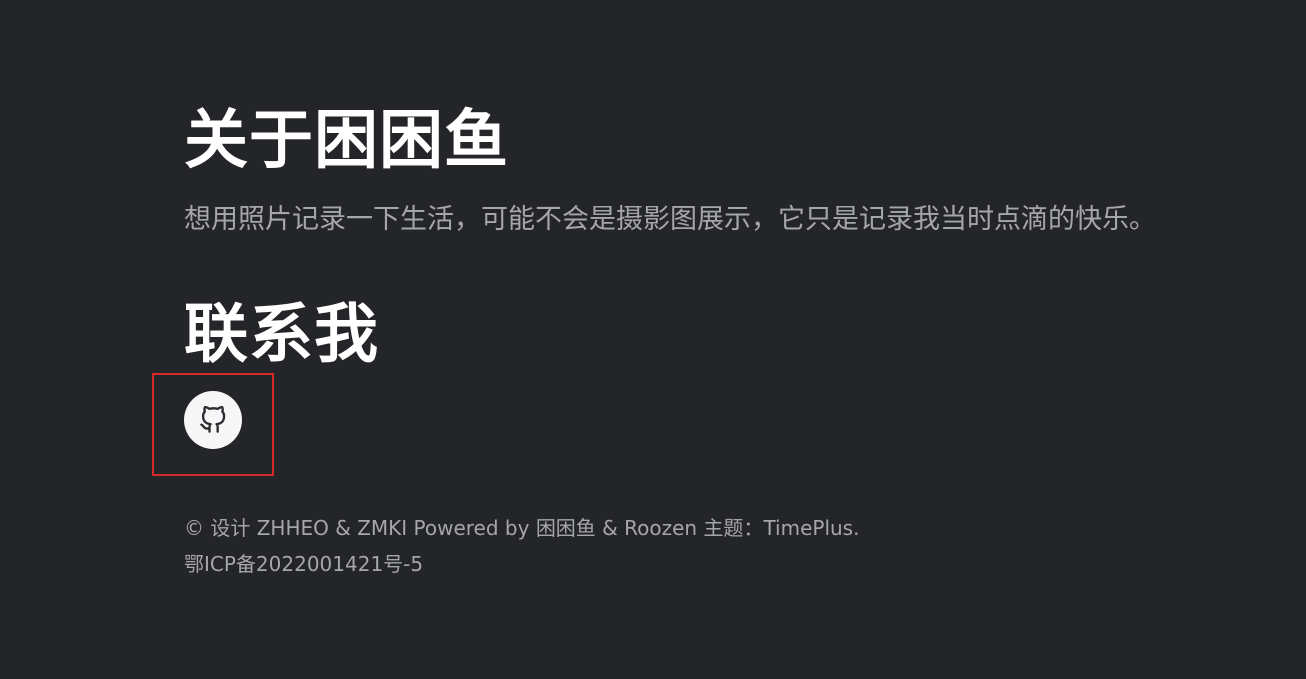 The width and height of the screenshot is (1306, 679). I want to click on about-description: 想用照片记录一下生活，可能不会是摄影图展示，它只是记录我当时点滴的快乐。, so click(670, 219).